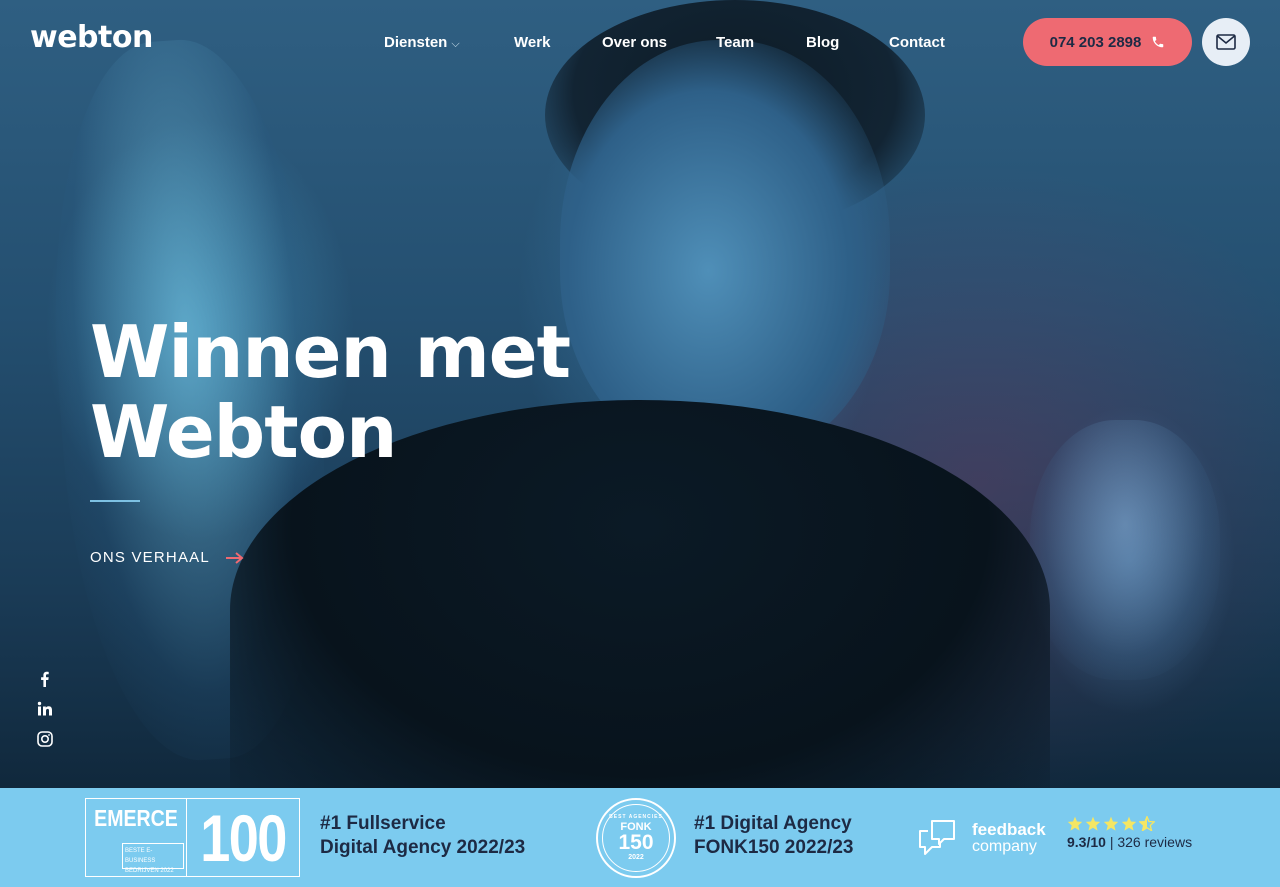 This screenshot has width=1280, height=887. I want to click on award-line2: Digital Agency 2022/23, so click(423, 847).